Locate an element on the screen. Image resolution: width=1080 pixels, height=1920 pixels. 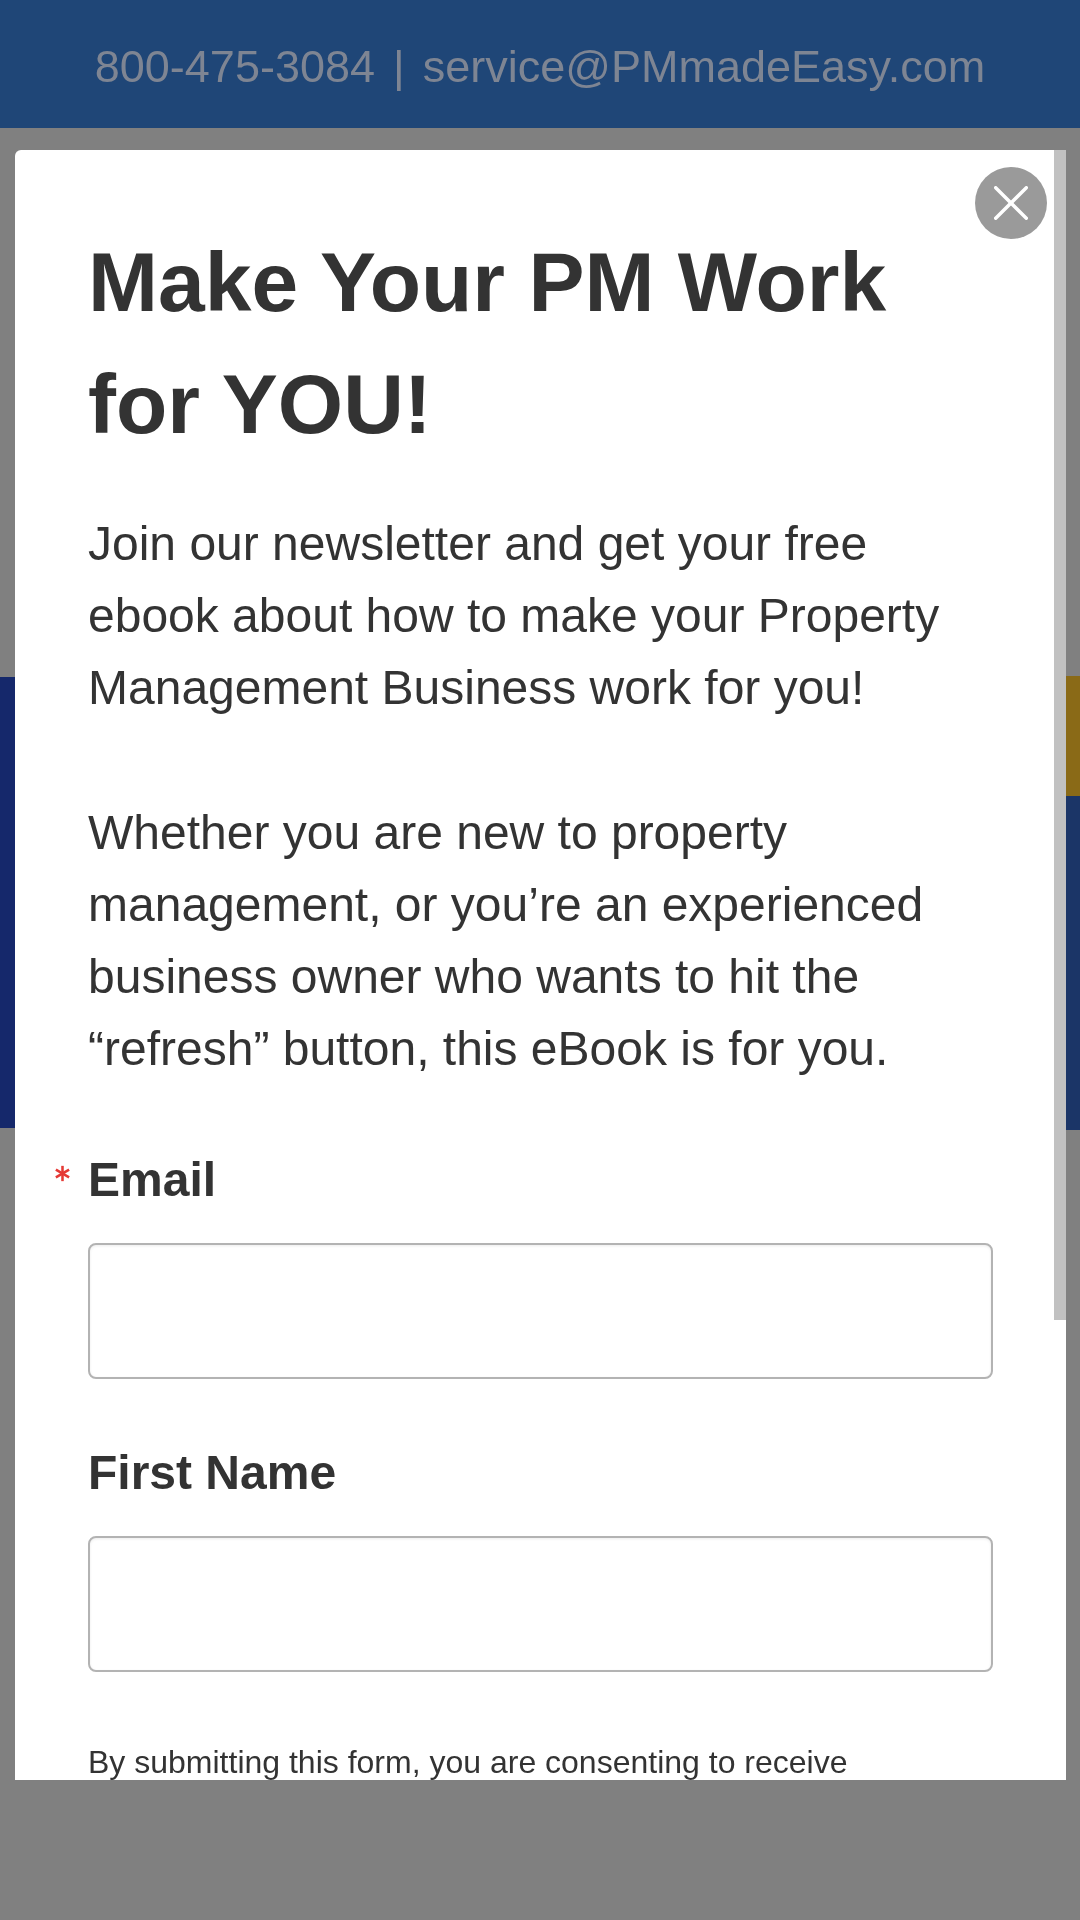
modal-title: Make Your PM Work for YOU! is located at coordinates (488, 343).